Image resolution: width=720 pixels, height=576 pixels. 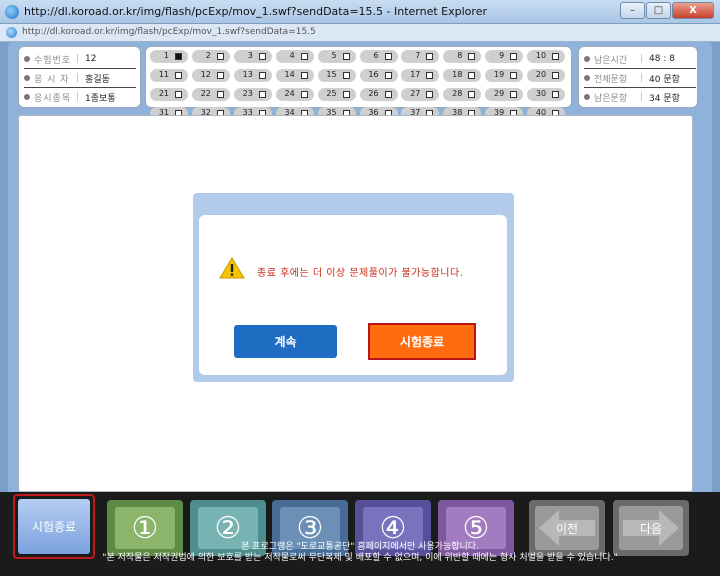 What do you see at coordinates (210, 56) in the screenshot?
I see `question-2-cell: 2` at bounding box center [210, 56].